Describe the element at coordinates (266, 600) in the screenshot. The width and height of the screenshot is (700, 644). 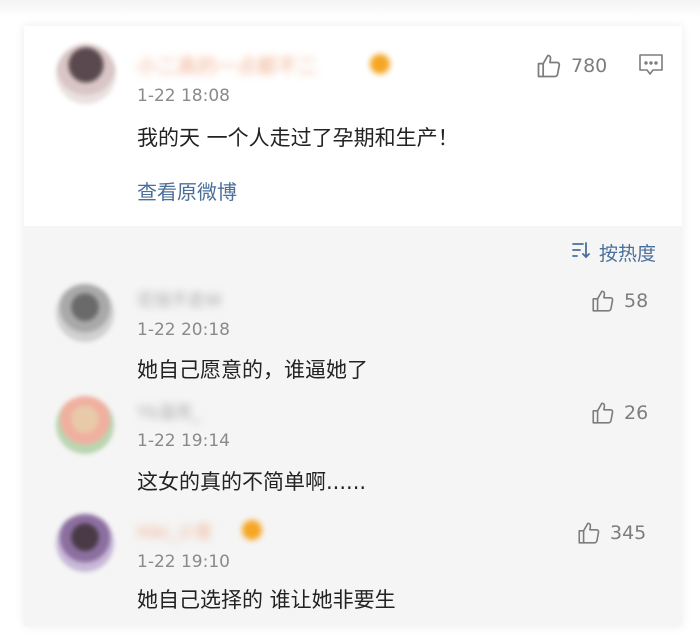
I see `comment-content: 她自己选择的 谁让她非要生` at that location.